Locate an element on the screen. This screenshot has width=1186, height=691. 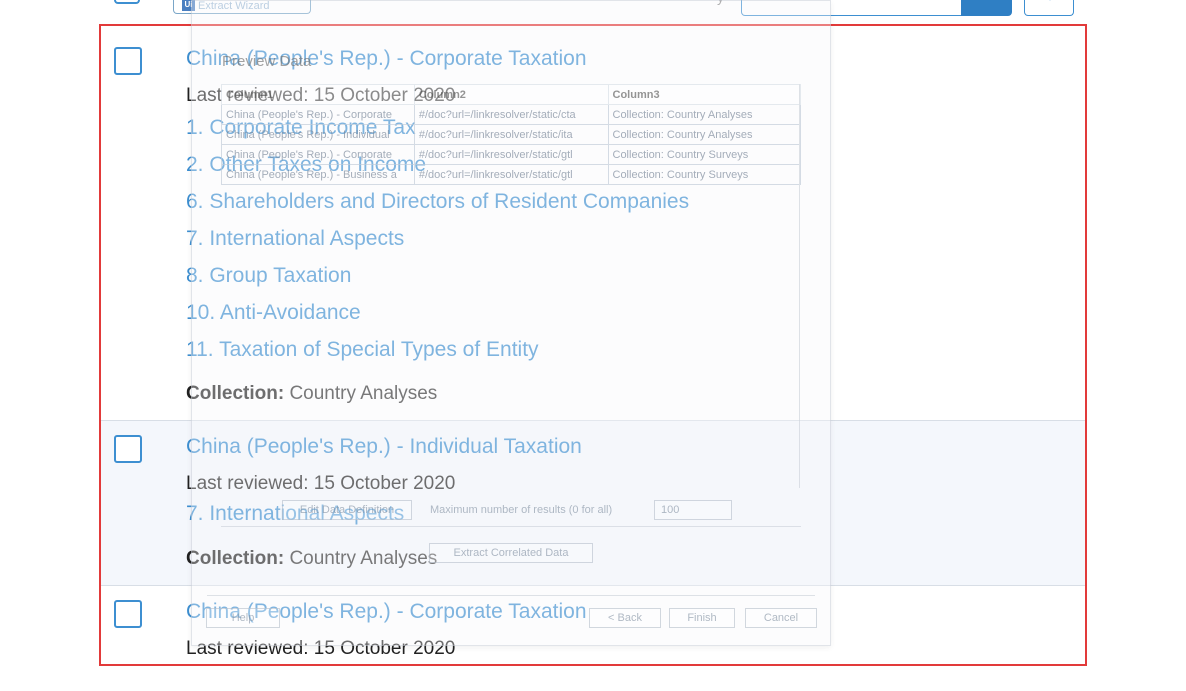
sort-label: y is located at coordinates (720, 2).